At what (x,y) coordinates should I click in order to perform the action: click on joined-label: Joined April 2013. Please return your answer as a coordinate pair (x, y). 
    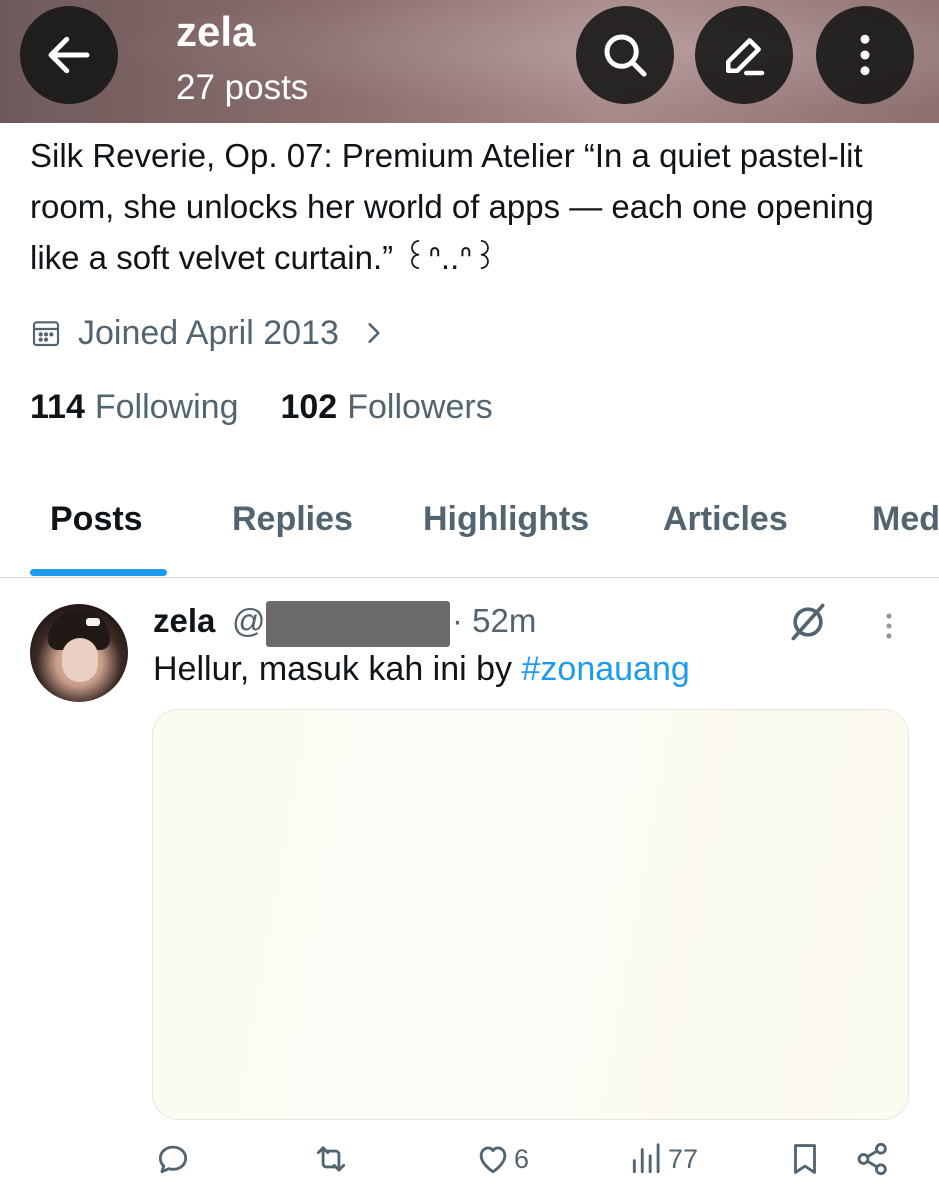
    Looking at the image, I should click on (208, 332).